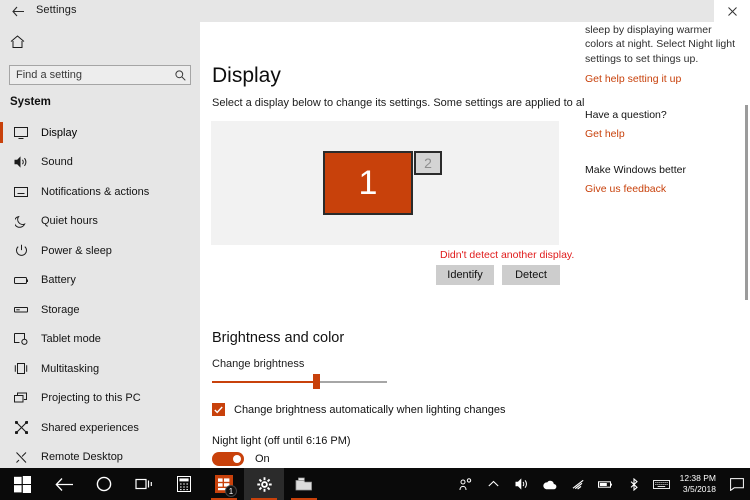  What do you see at coordinates (21, 369) in the screenshot?
I see `multitasking-icon` at bounding box center [21, 369].